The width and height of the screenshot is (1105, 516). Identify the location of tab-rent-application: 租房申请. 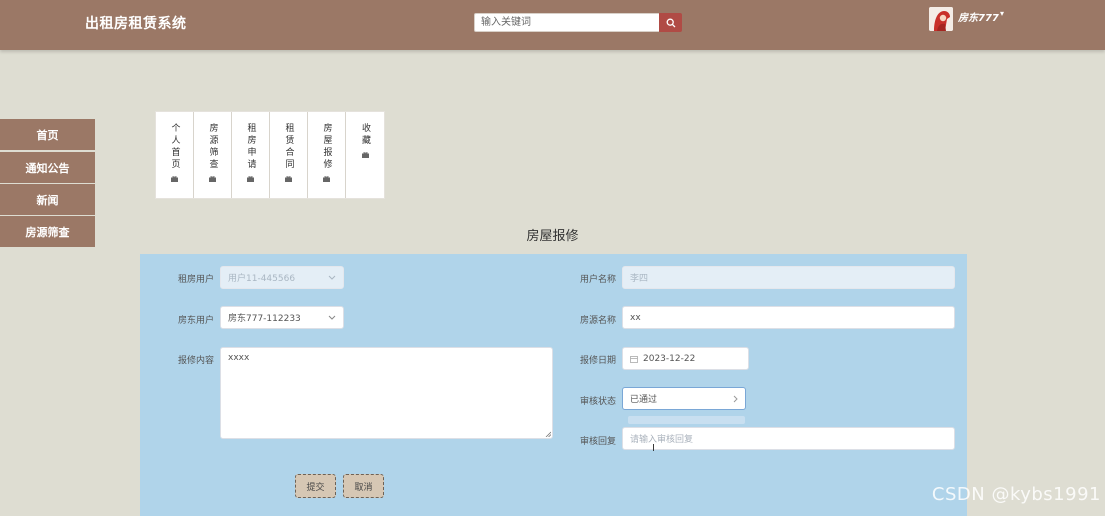
(251, 155).